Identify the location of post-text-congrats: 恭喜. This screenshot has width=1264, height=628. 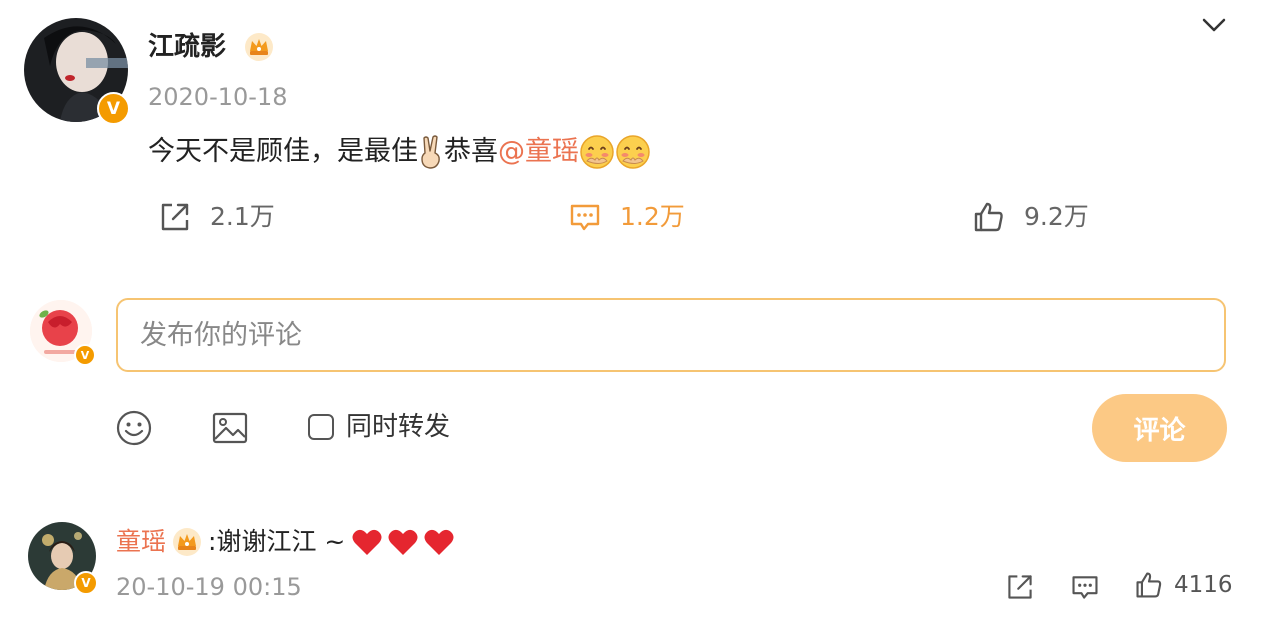
(471, 151).